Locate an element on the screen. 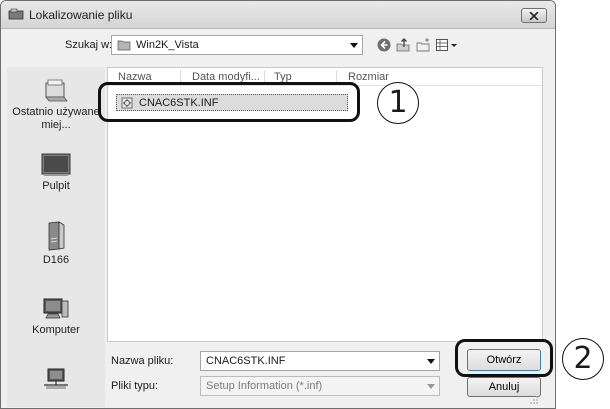 The image size is (610, 409). filename-label: Nazwa pliku: is located at coordinates (142, 361).